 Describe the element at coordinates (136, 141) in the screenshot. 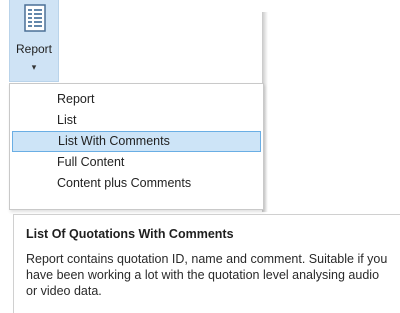

I see `menu-item-list-with-comments: List With Comments` at that location.